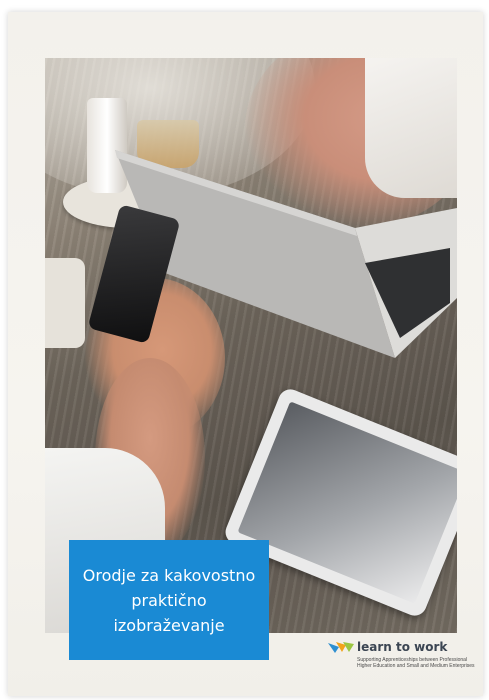 The height and width of the screenshot is (700, 489). Describe the element at coordinates (169, 625) in the screenshot. I see `cover-title-line-3: izobraževanje` at that location.